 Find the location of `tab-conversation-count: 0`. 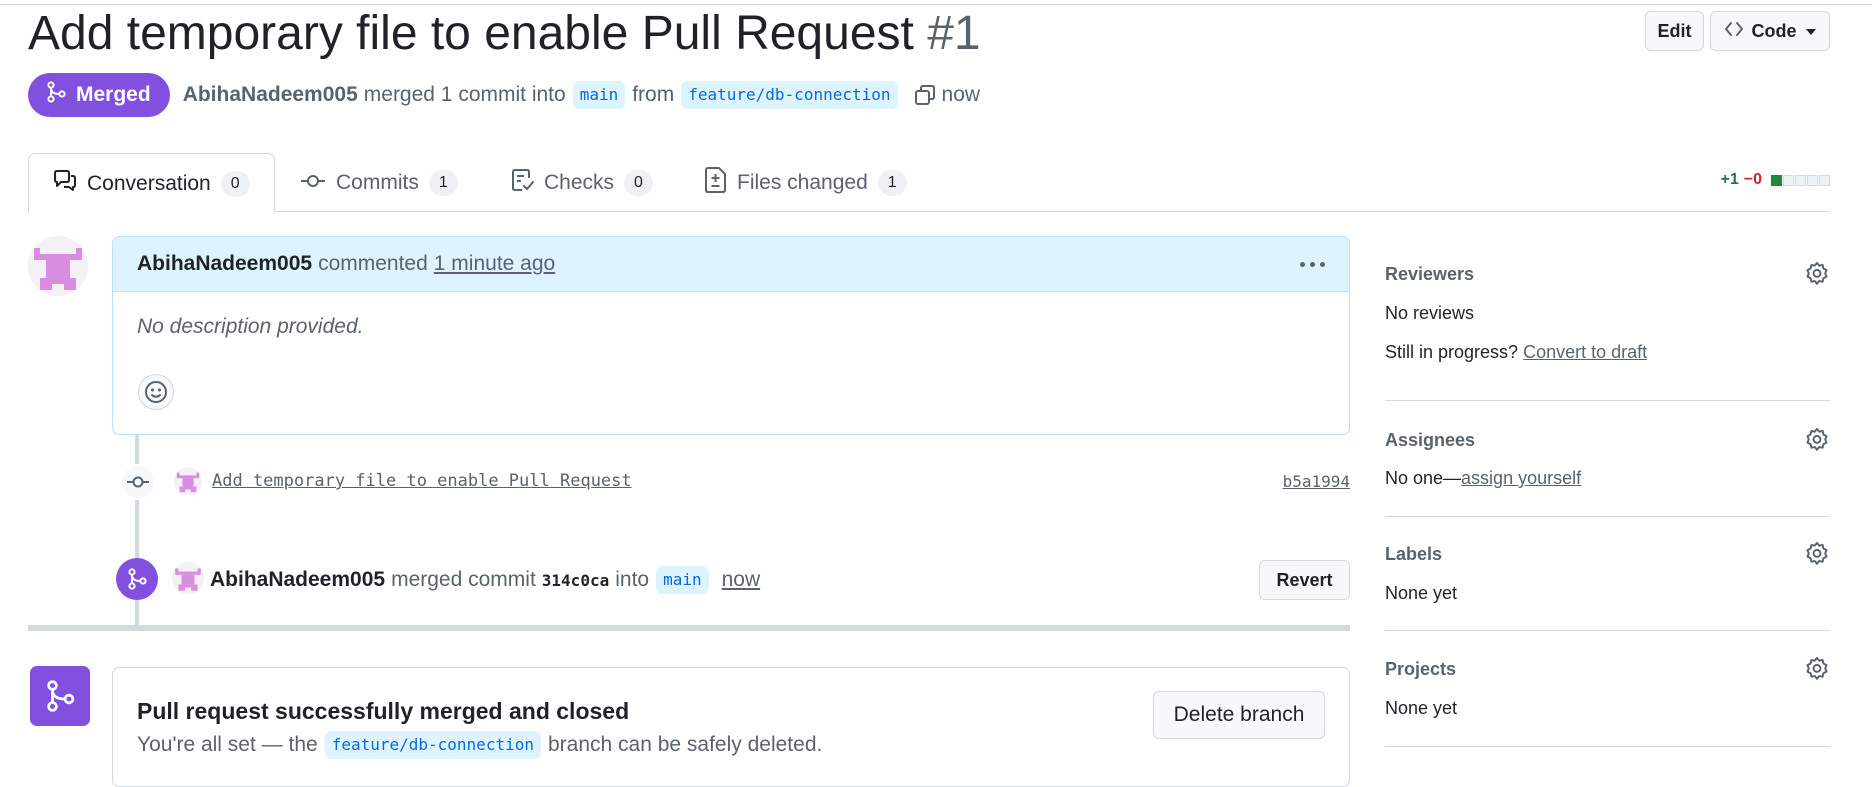

tab-conversation-count: 0 is located at coordinates (235, 183).